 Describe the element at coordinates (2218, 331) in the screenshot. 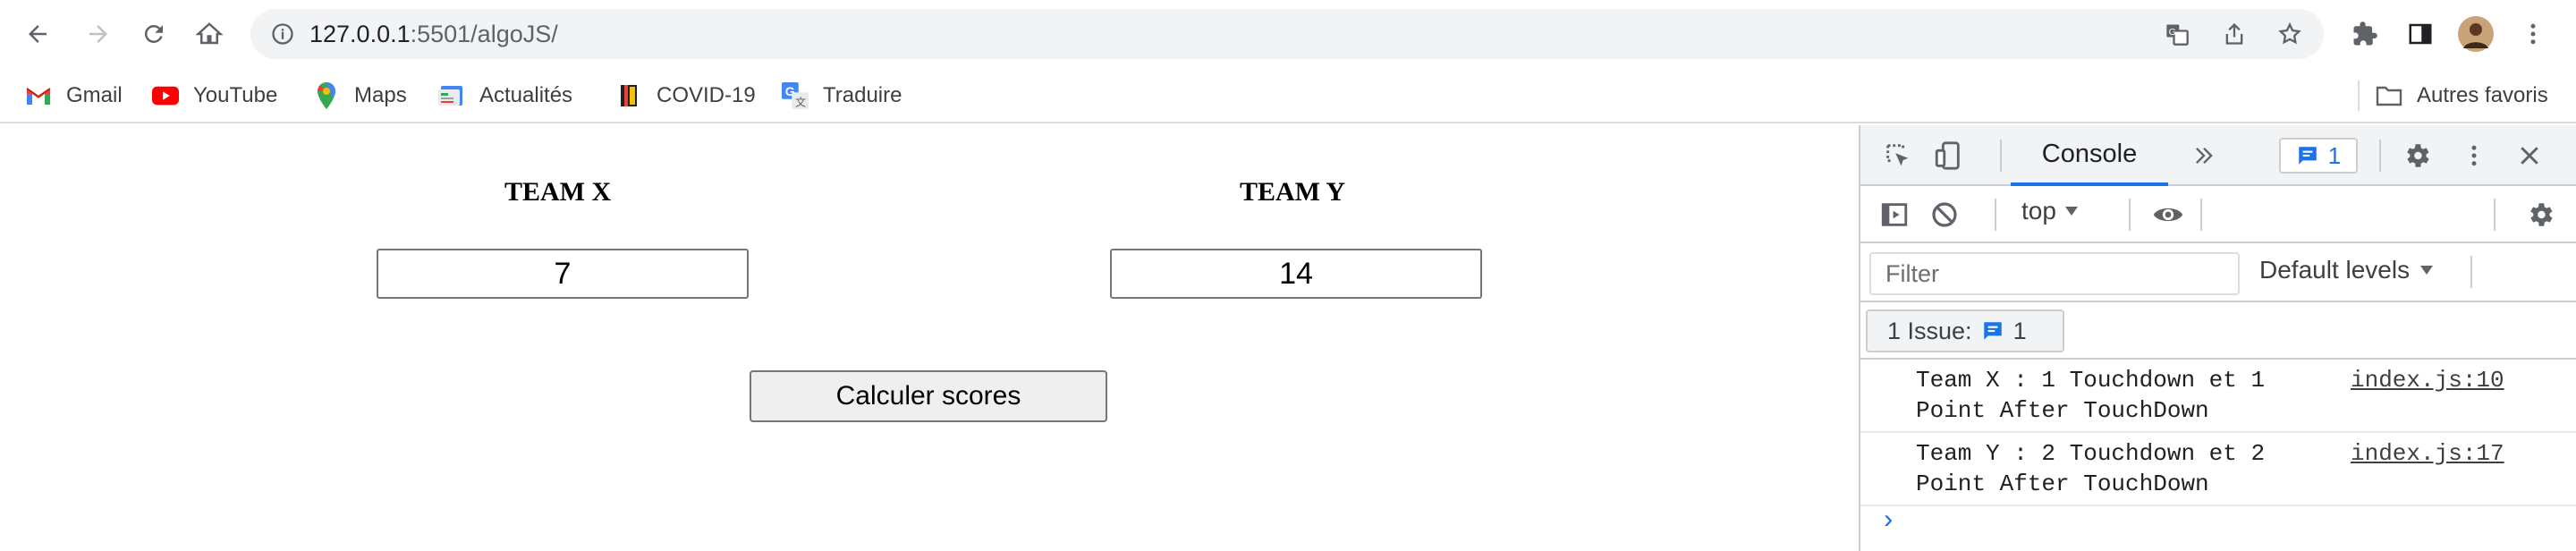

I see `issues-bar: 1 Issue: 1` at that location.